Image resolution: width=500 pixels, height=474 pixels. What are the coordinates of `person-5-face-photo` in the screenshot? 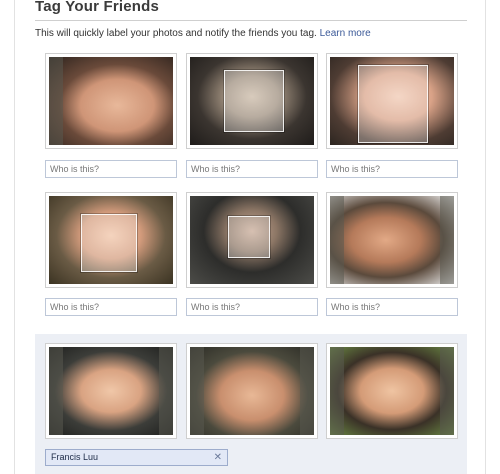 It's located at (252, 240).